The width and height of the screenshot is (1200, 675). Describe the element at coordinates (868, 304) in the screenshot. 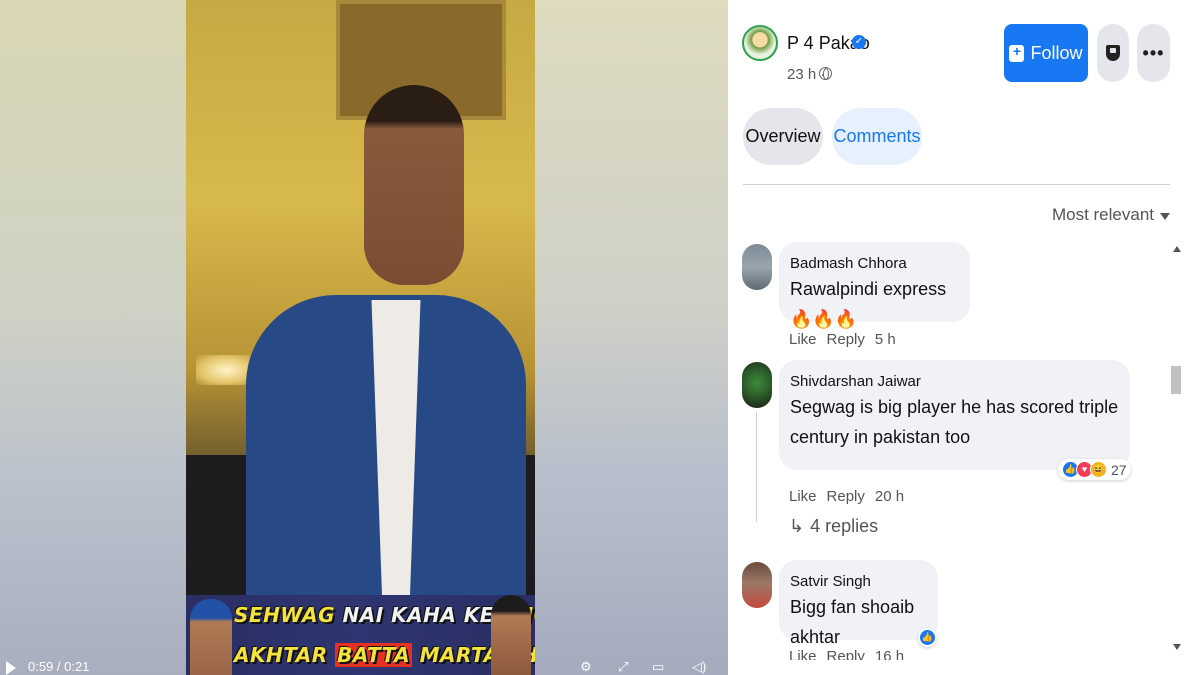

I see `comment-text: Rawalpindi express 🔥🔥🔥` at that location.